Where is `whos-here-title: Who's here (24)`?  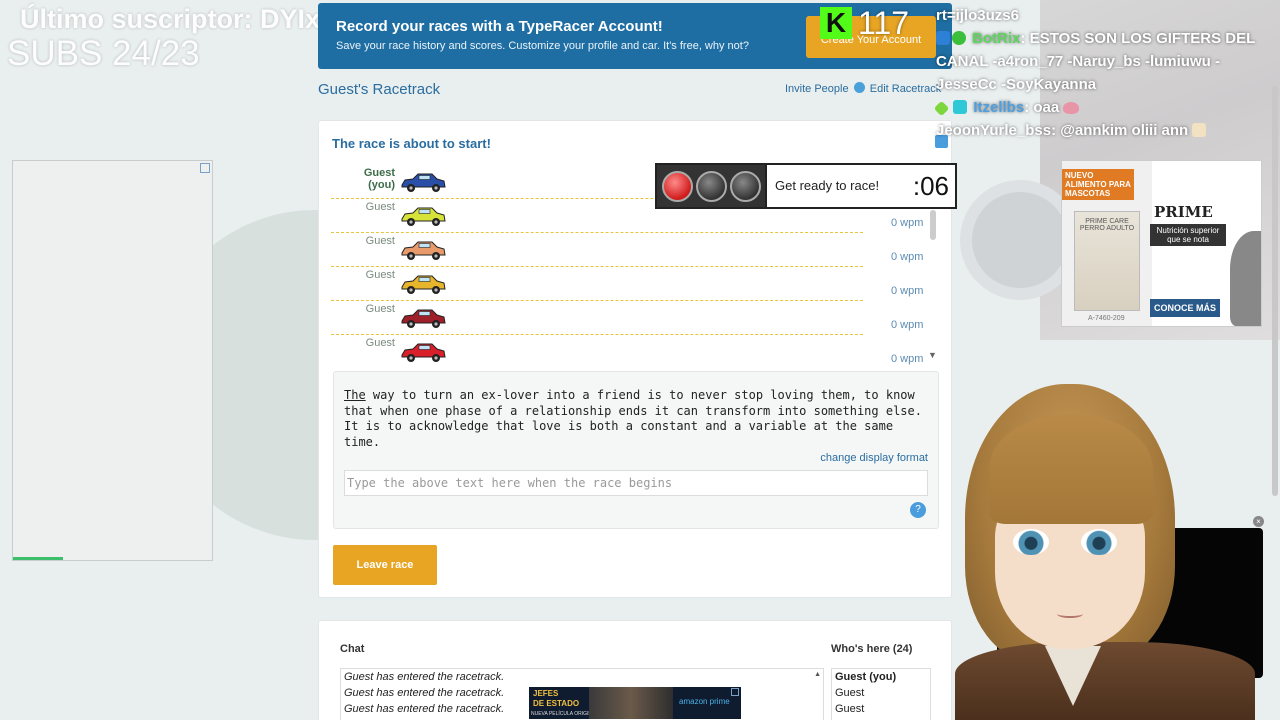 whos-here-title: Who's here (24) is located at coordinates (872, 649).